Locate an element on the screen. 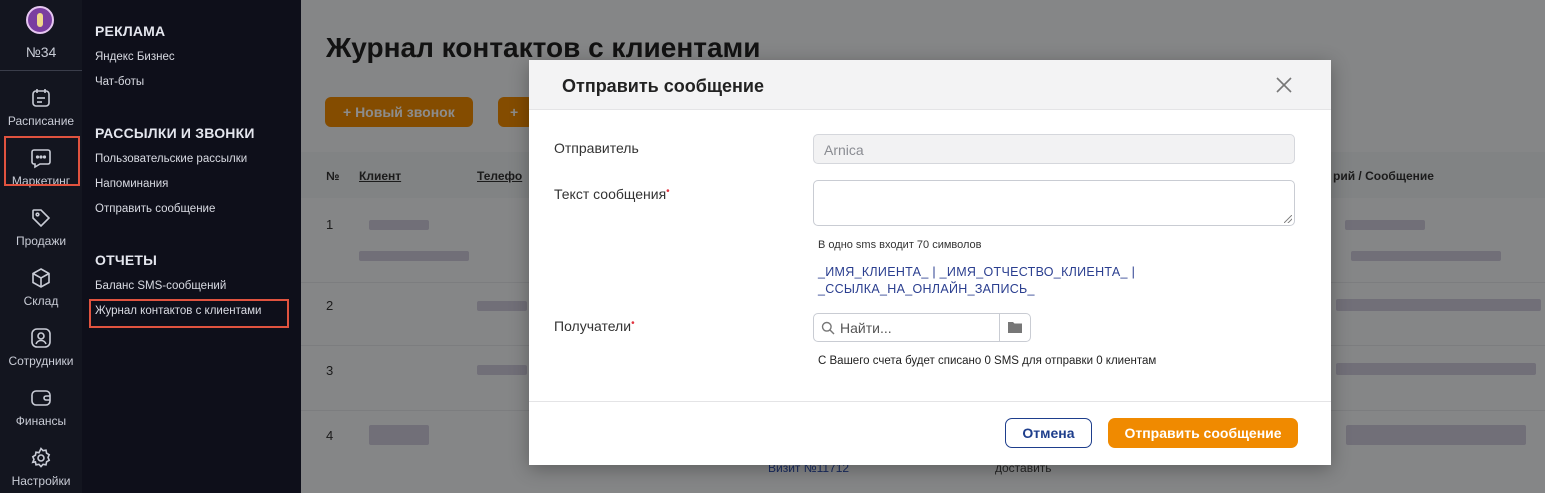 The image size is (1545, 493). submenu-item-custom-mailings: Пользовательские рассылки is located at coordinates (171, 159).